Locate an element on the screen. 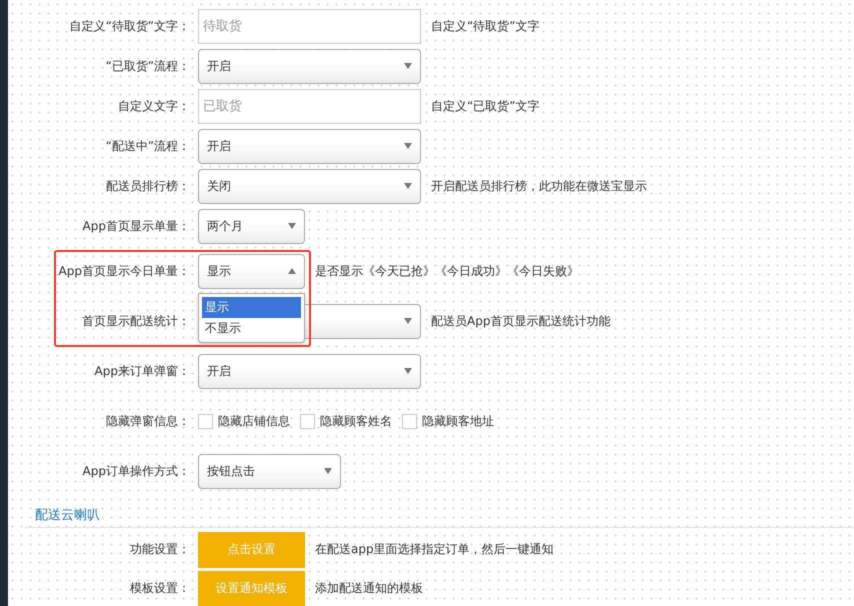 Image resolution: width=854 pixels, height=606 pixels. field-label: App来订单弹窗： is located at coordinates (142, 371).